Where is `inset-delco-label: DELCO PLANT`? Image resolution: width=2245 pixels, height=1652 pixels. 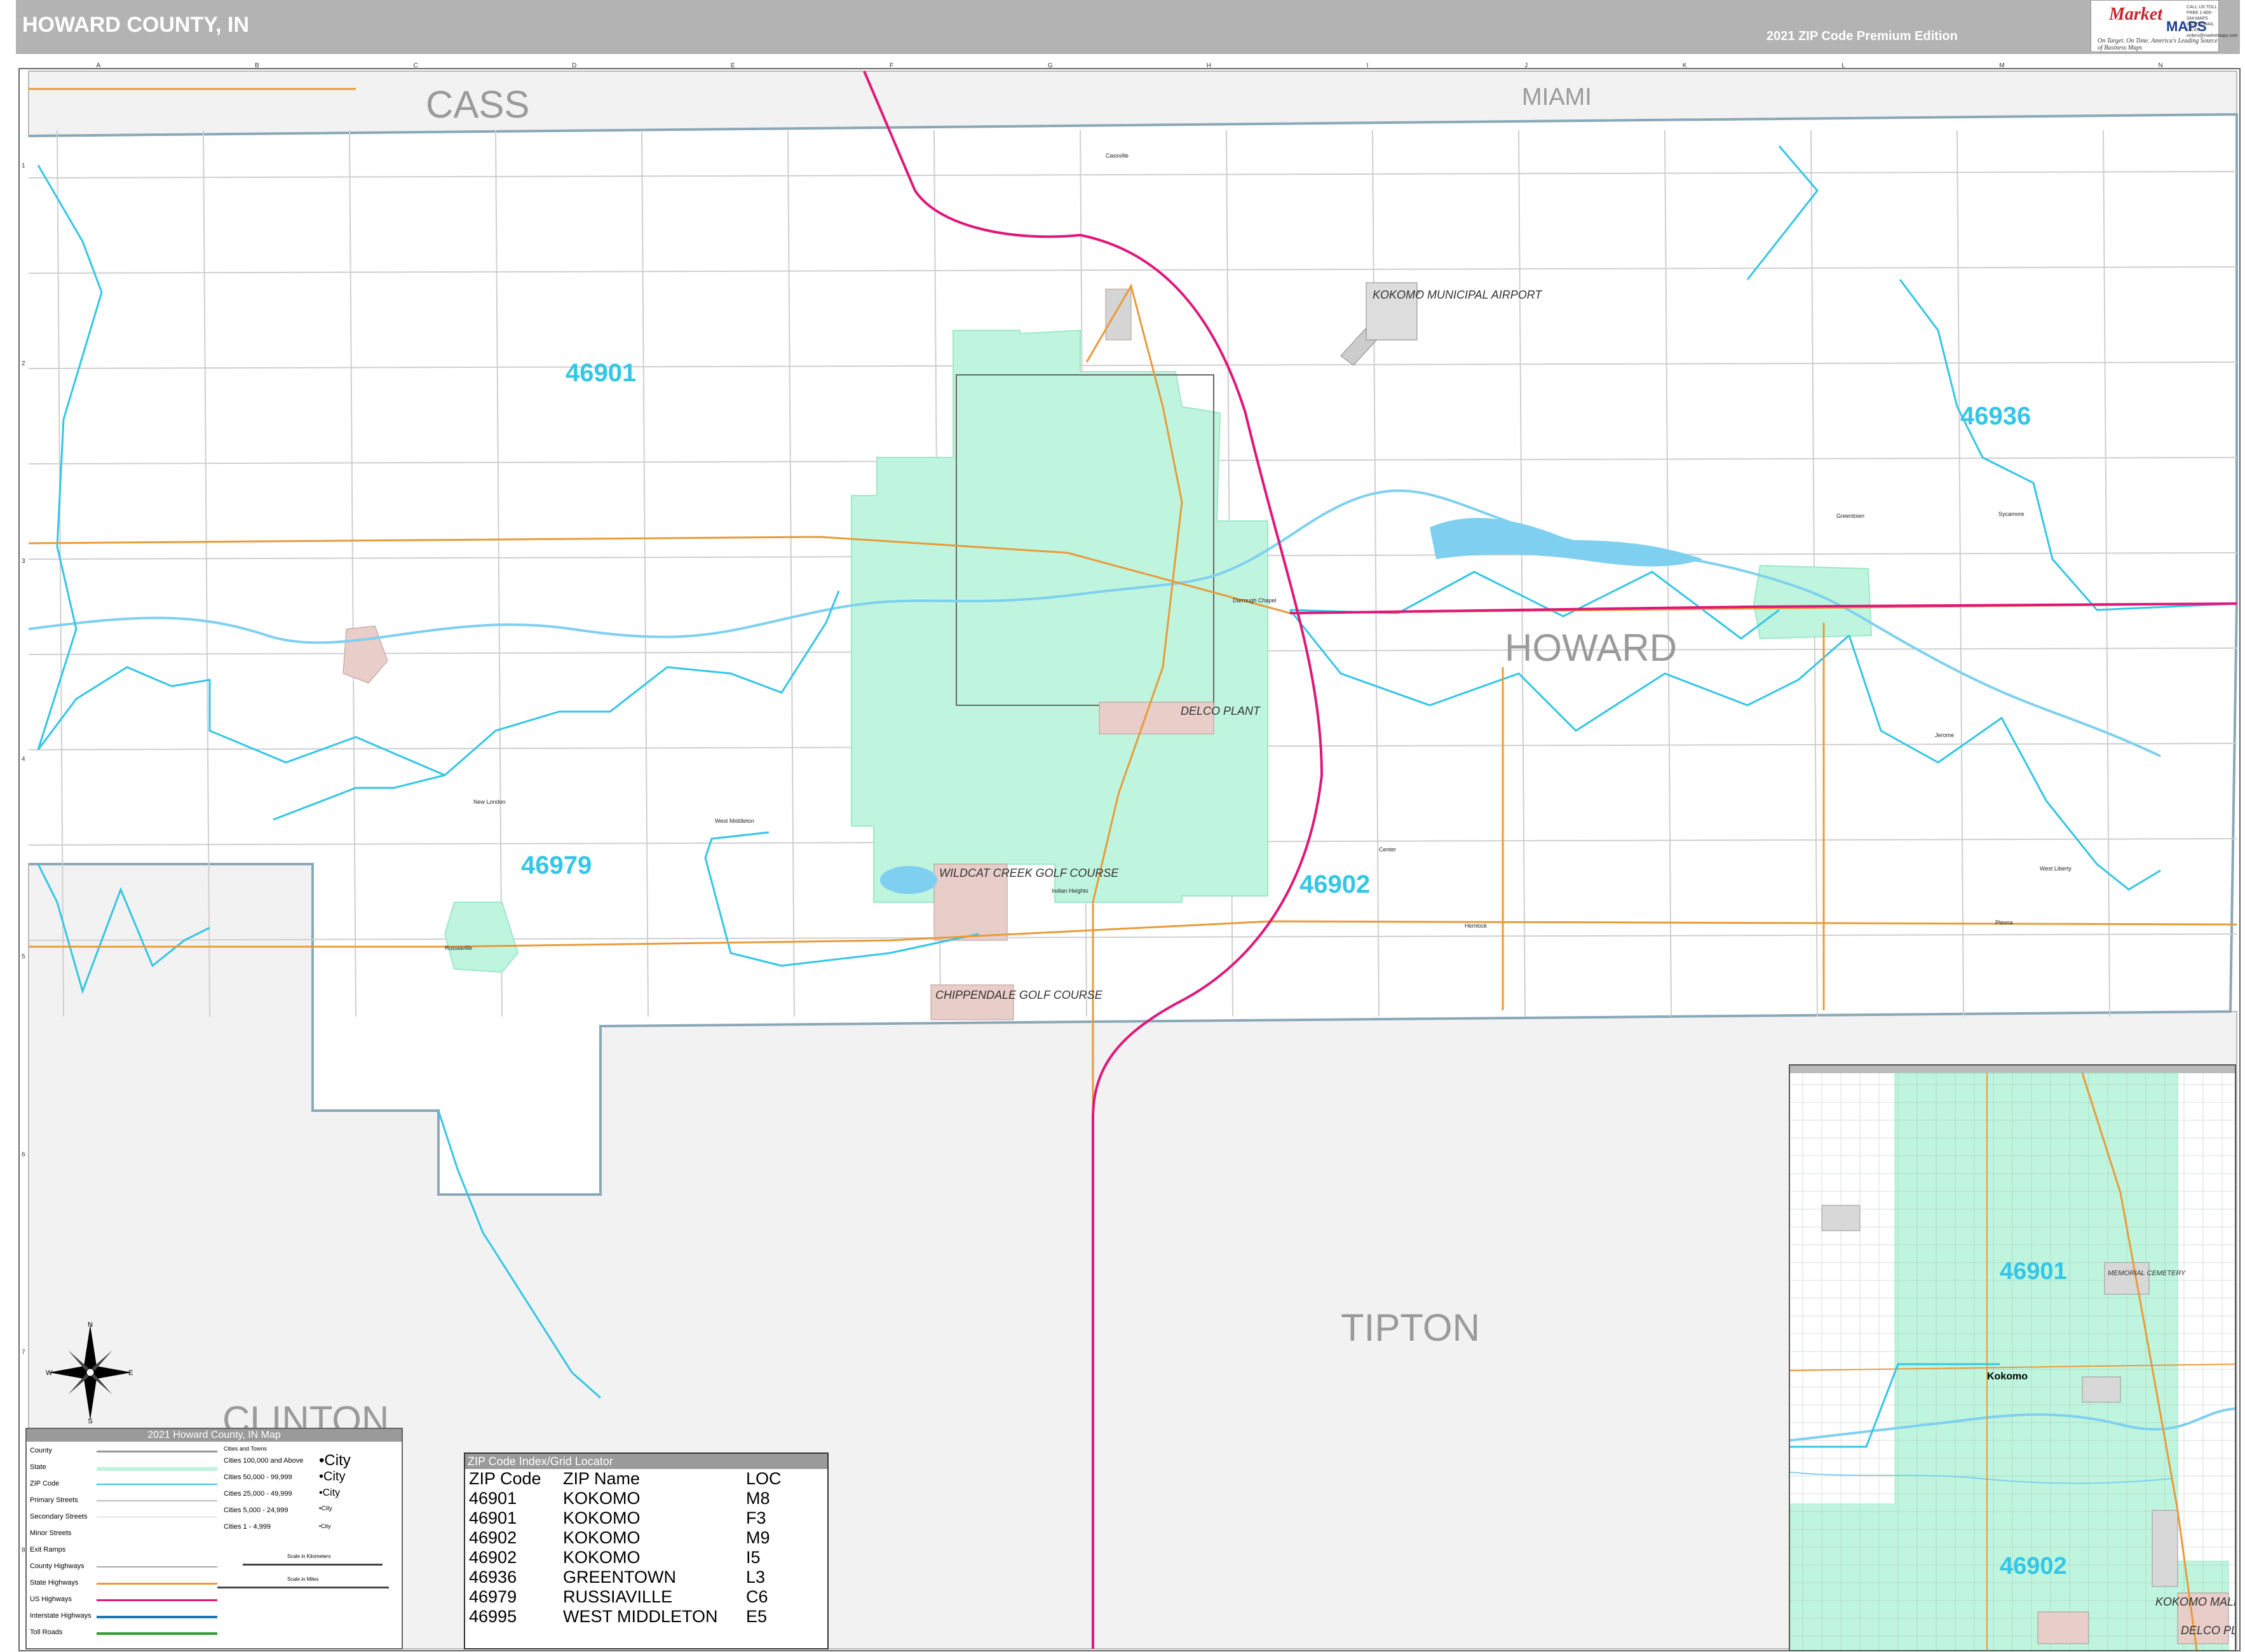
inset-delco-label: DELCO PLANT is located at coordinates (2208, 1631).